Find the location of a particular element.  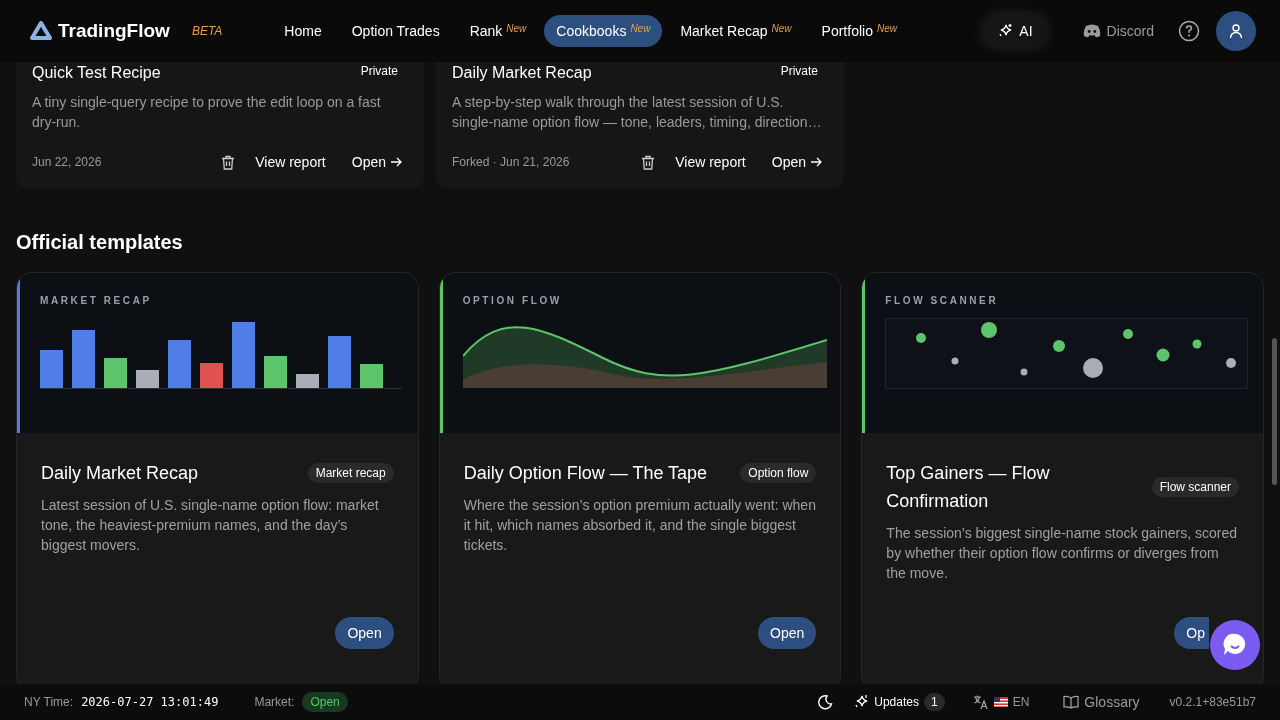

recipe-title: Quick Test Recipe is located at coordinates (96, 73).